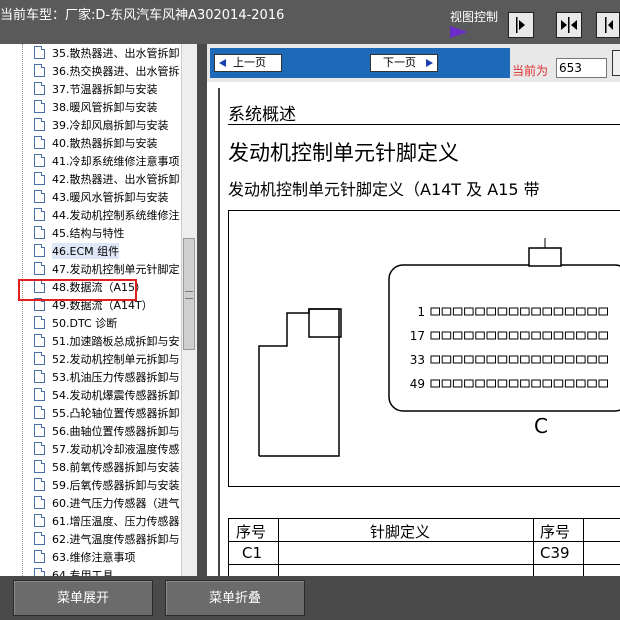  I want to click on tree-item: 60.进气压力传感器（进气, so click(114, 503).